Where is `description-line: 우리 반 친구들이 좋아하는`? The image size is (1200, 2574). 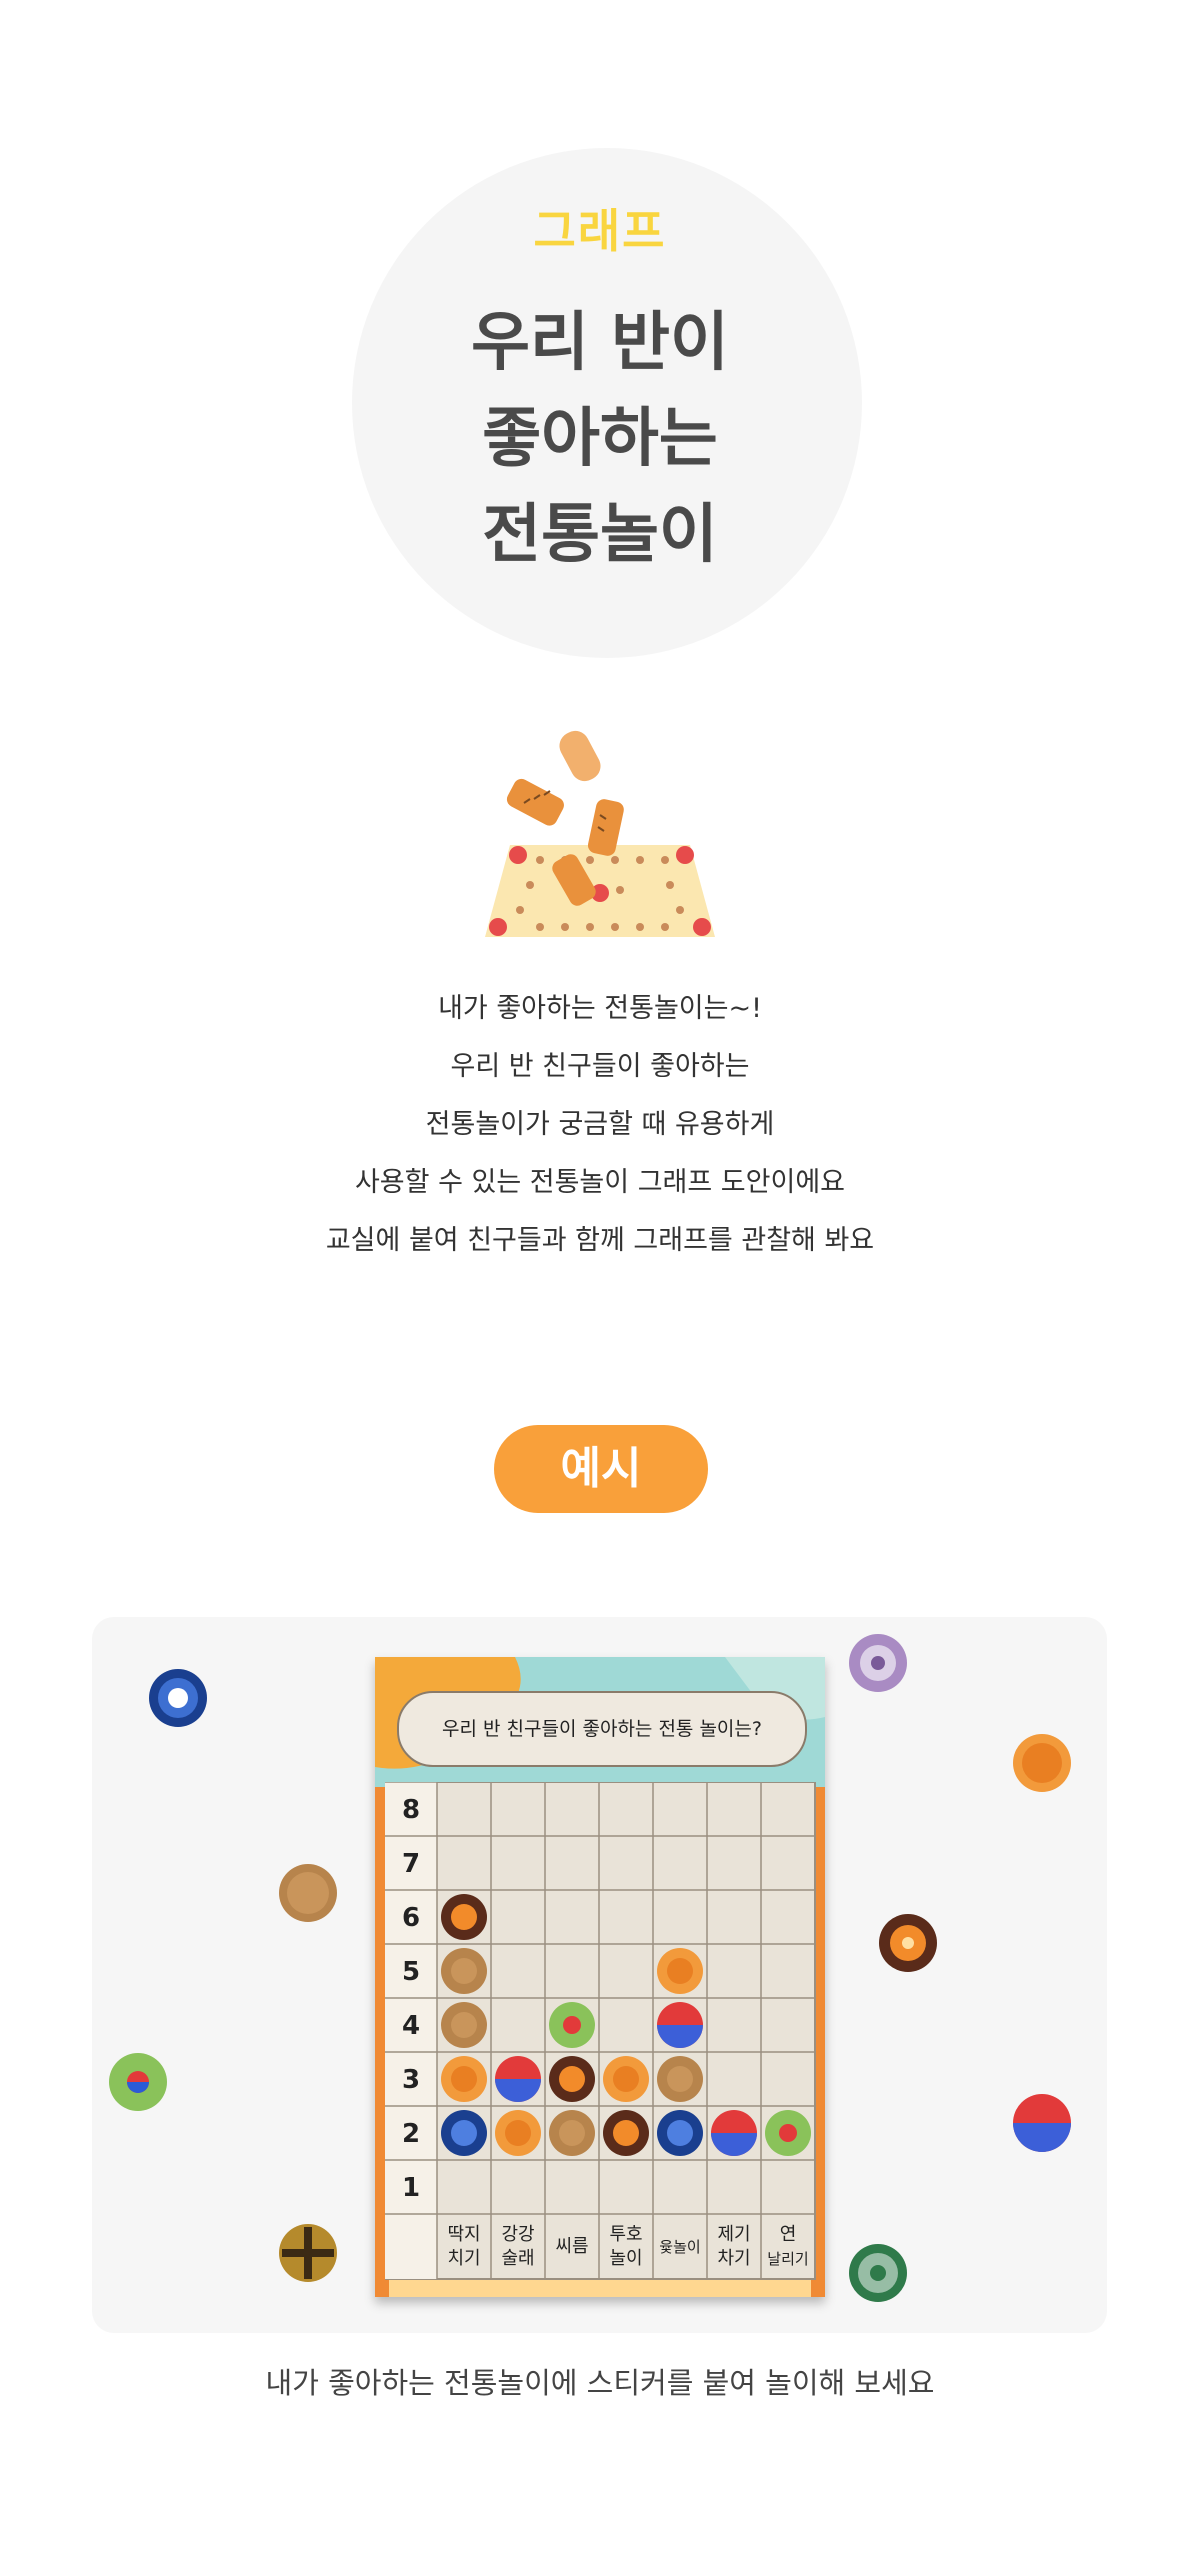 description-line: 우리 반 친구들이 좋아하는 is located at coordinates (600, 1066).